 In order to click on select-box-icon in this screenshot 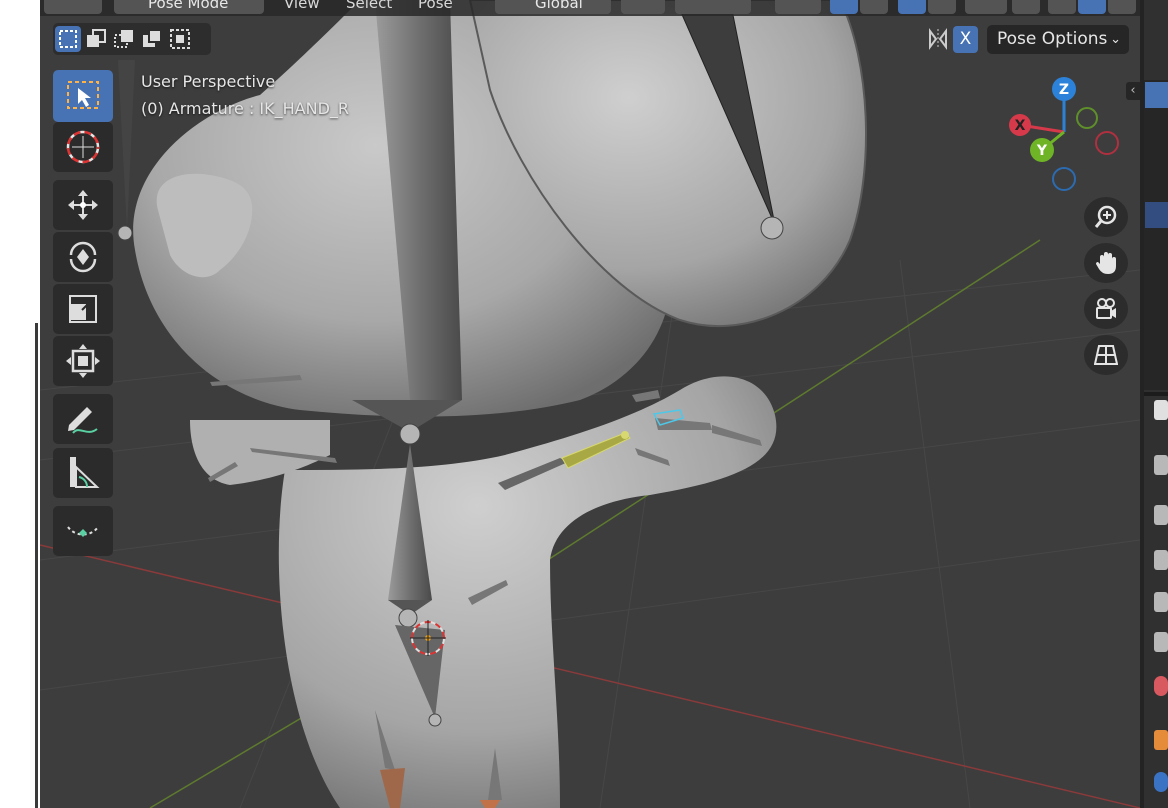, I will do `click(83, 95)`.